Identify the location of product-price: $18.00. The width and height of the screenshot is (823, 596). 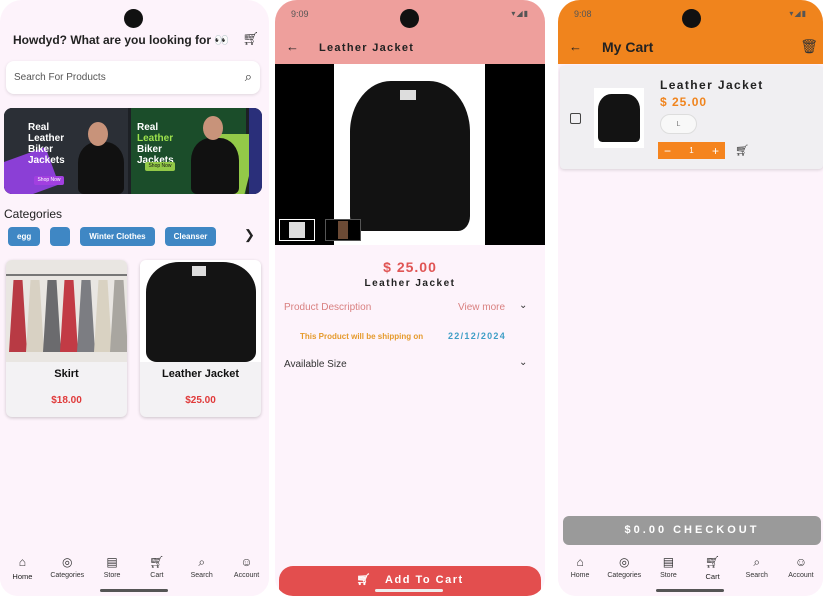
(66, 400).